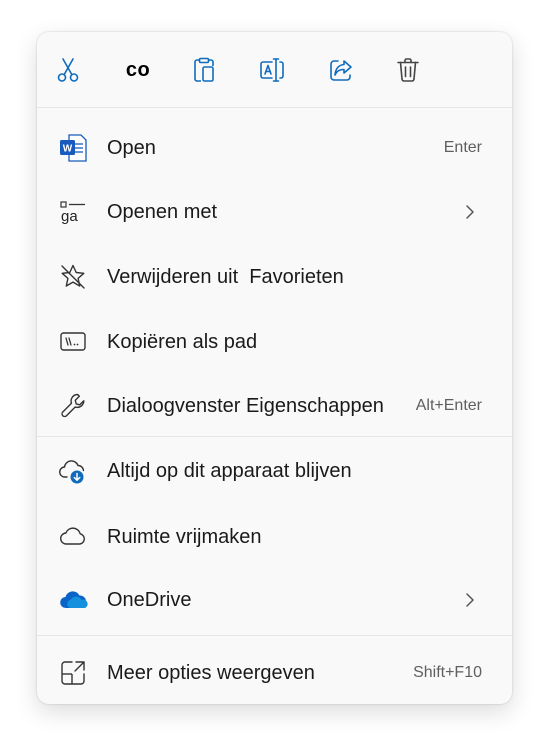 Image resolution: width=550 pixels, height=742 pixels. I want to click on scissors-icon, so click(68, 70).